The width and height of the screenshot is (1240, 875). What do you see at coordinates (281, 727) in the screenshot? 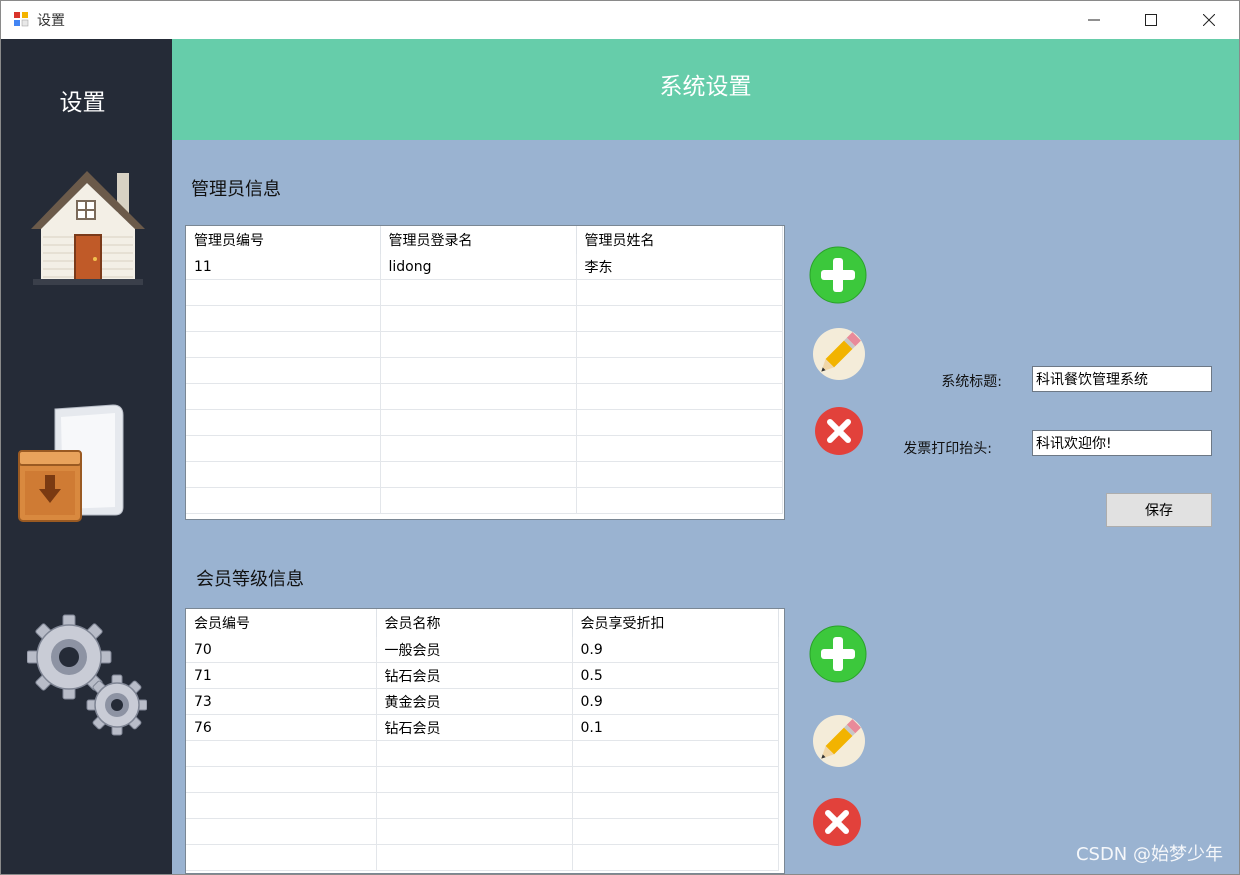
I see `member-cell-id: 76` at bounding box center [281, 727].